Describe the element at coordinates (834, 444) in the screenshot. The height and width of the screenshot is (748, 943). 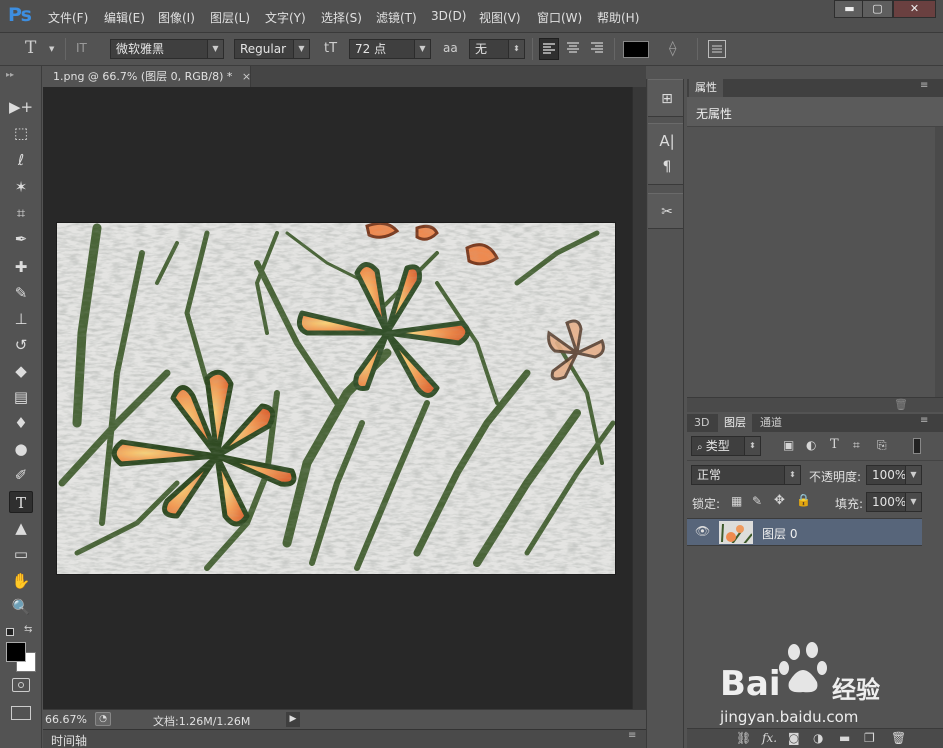
I see `filter-type-icon: T` at that location.